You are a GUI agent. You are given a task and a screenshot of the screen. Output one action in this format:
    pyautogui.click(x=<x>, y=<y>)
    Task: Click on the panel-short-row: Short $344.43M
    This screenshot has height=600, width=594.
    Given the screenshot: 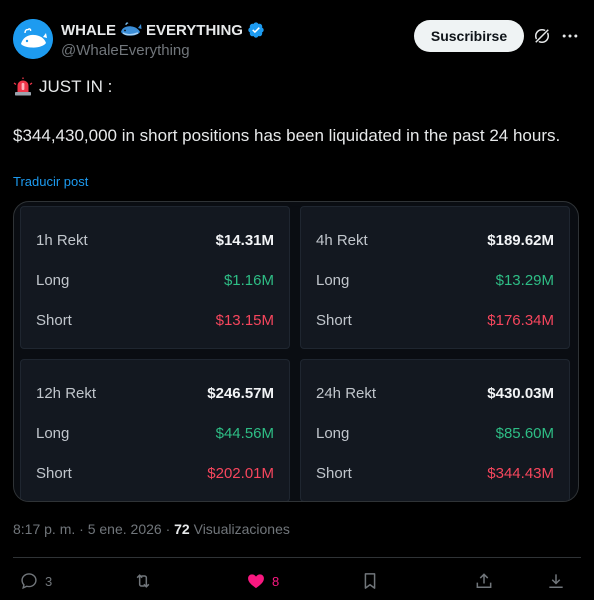 What is the action you would take?
    pyautogui.click(x=435, y=473)
    